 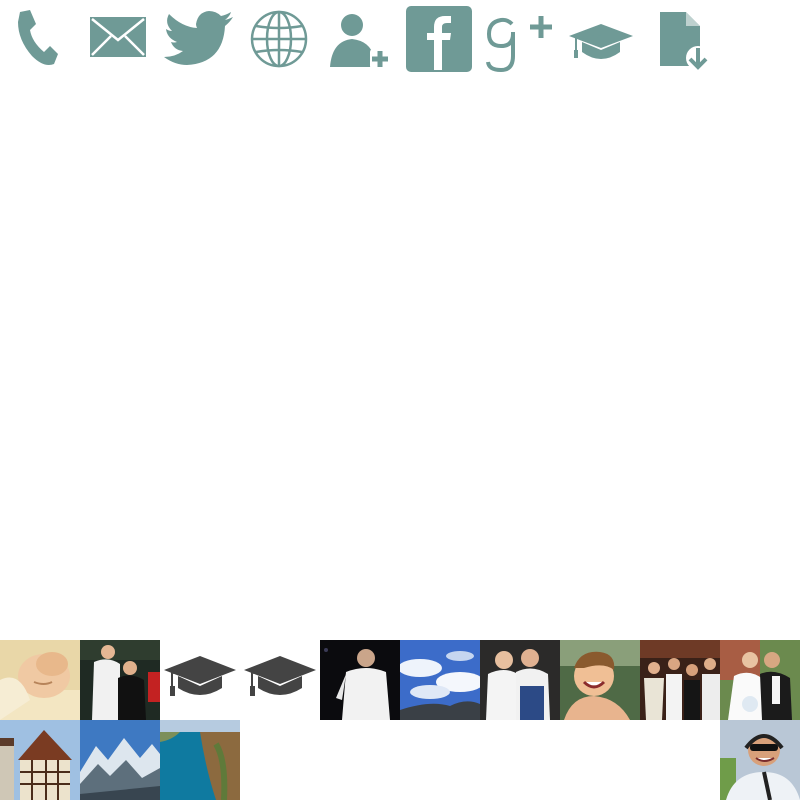 What do you see at coordinates (600, 680) in the screenshot?
I see `photo-smiling-child` at bounding box center [600, 680].